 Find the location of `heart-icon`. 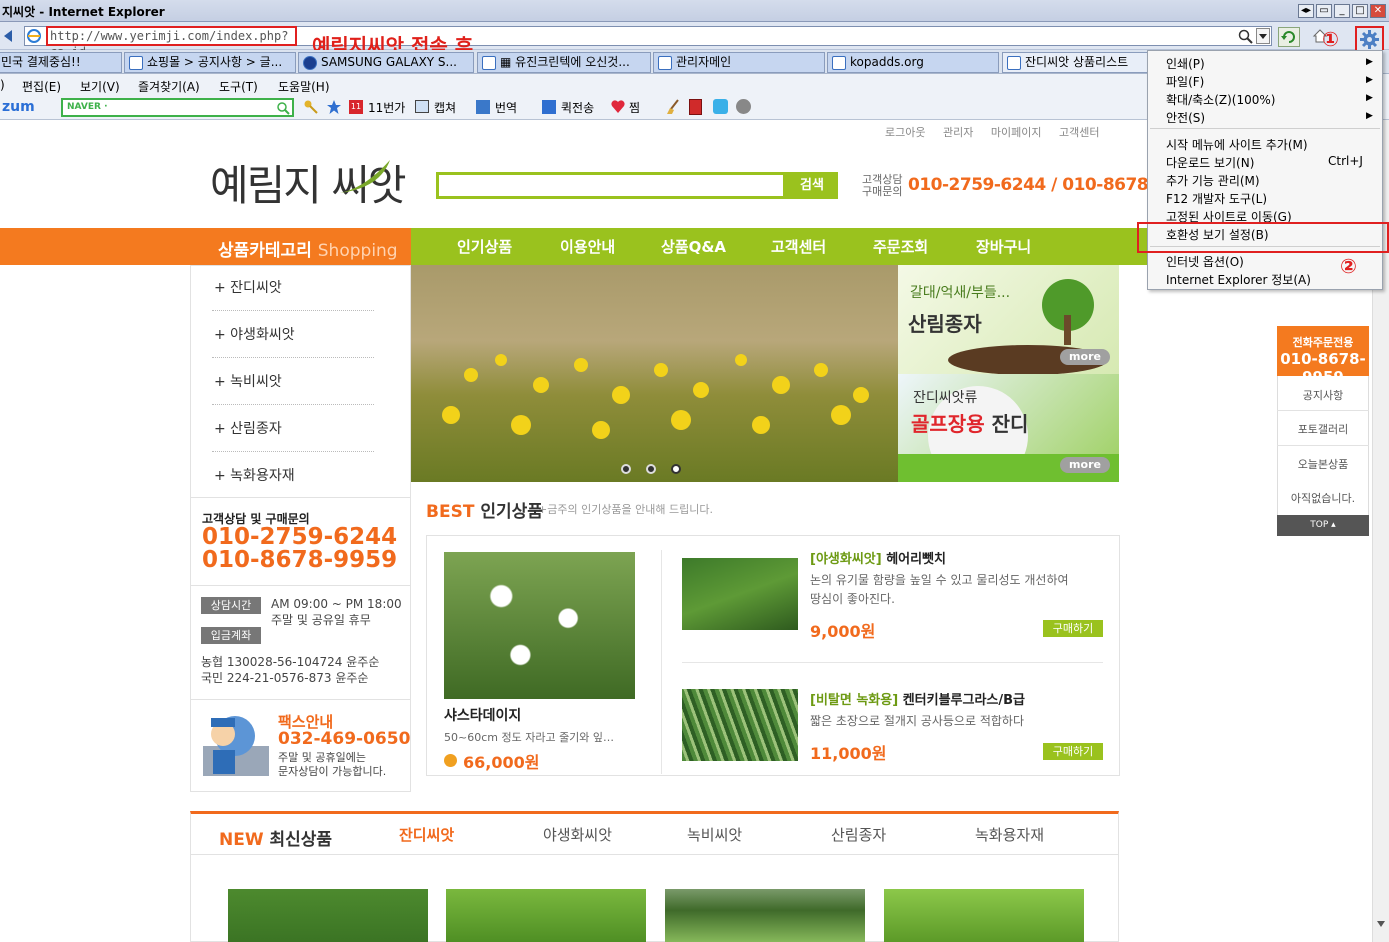

heart-icon is located at coordinates (618, 106).